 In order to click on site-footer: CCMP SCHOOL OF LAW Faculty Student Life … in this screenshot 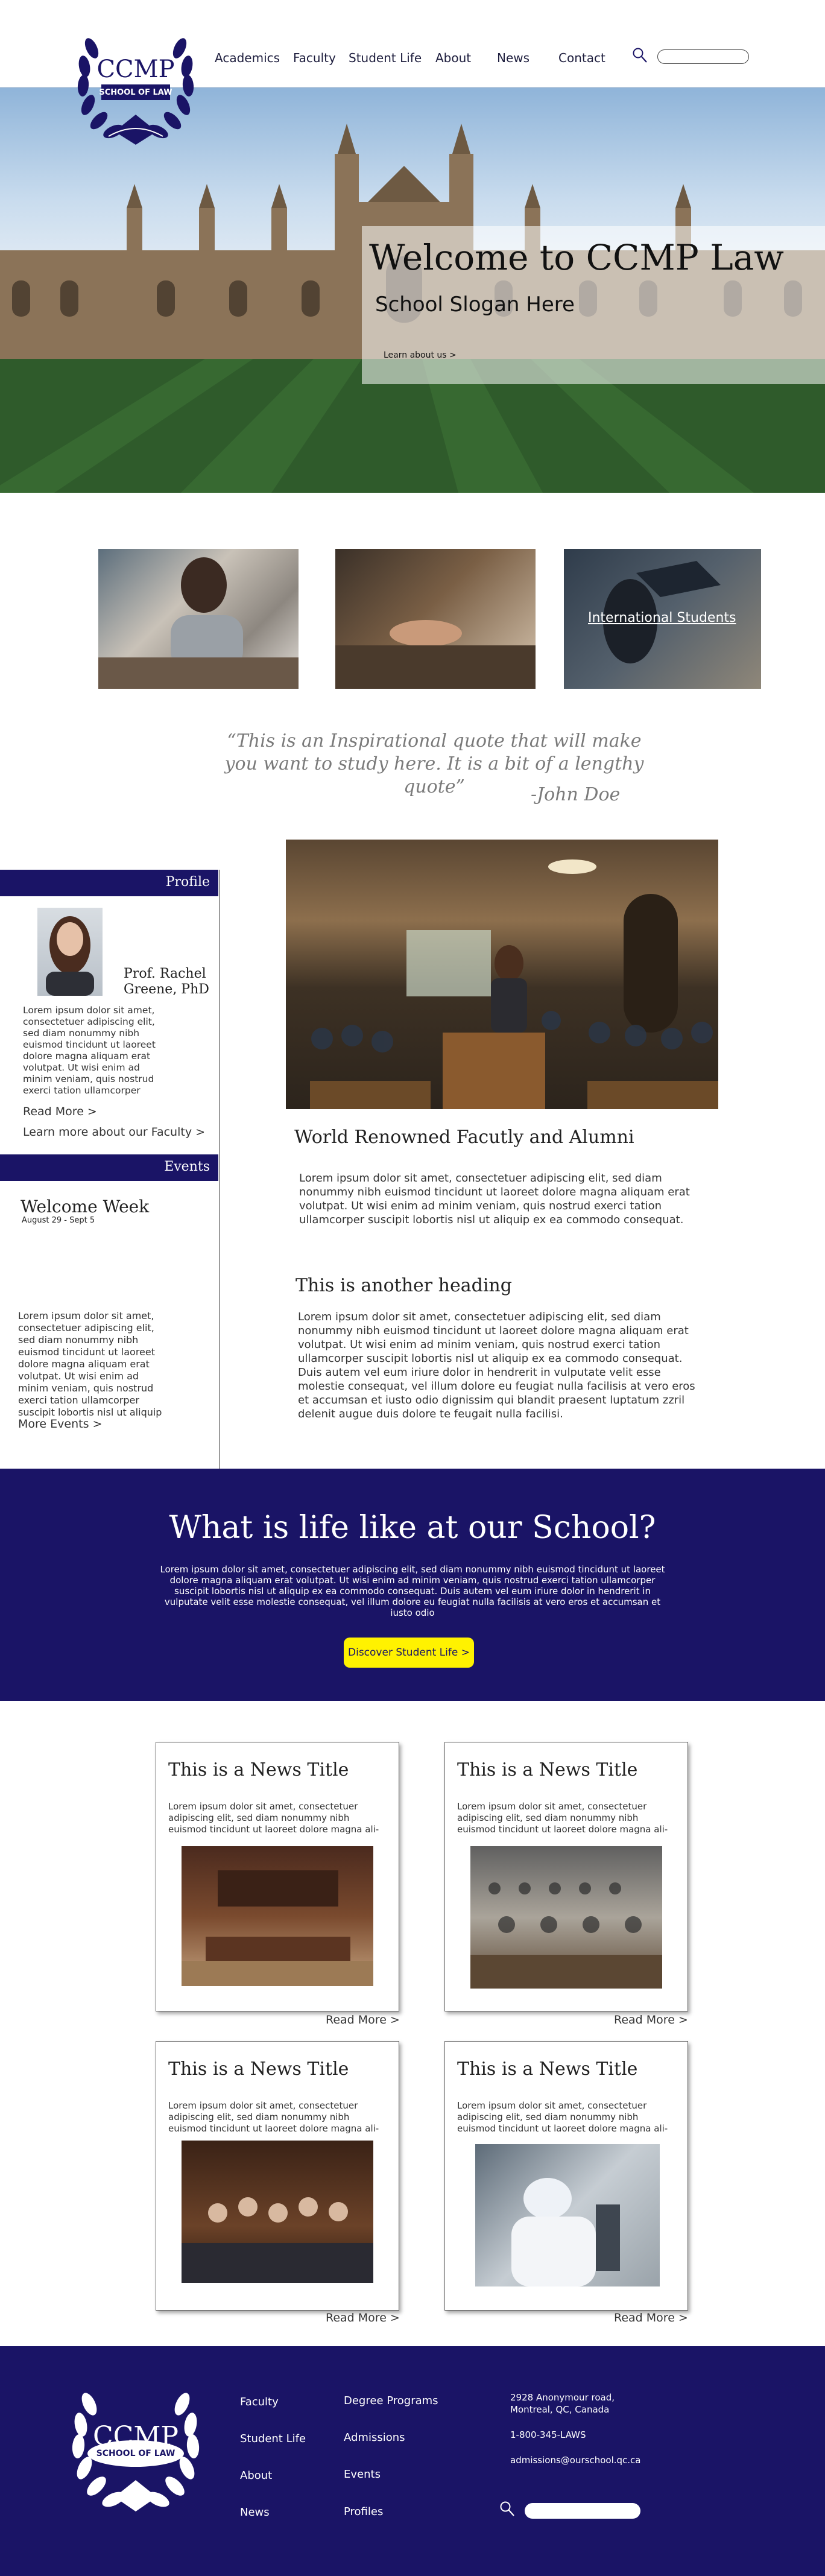, I will do `click(413, 2461)`.